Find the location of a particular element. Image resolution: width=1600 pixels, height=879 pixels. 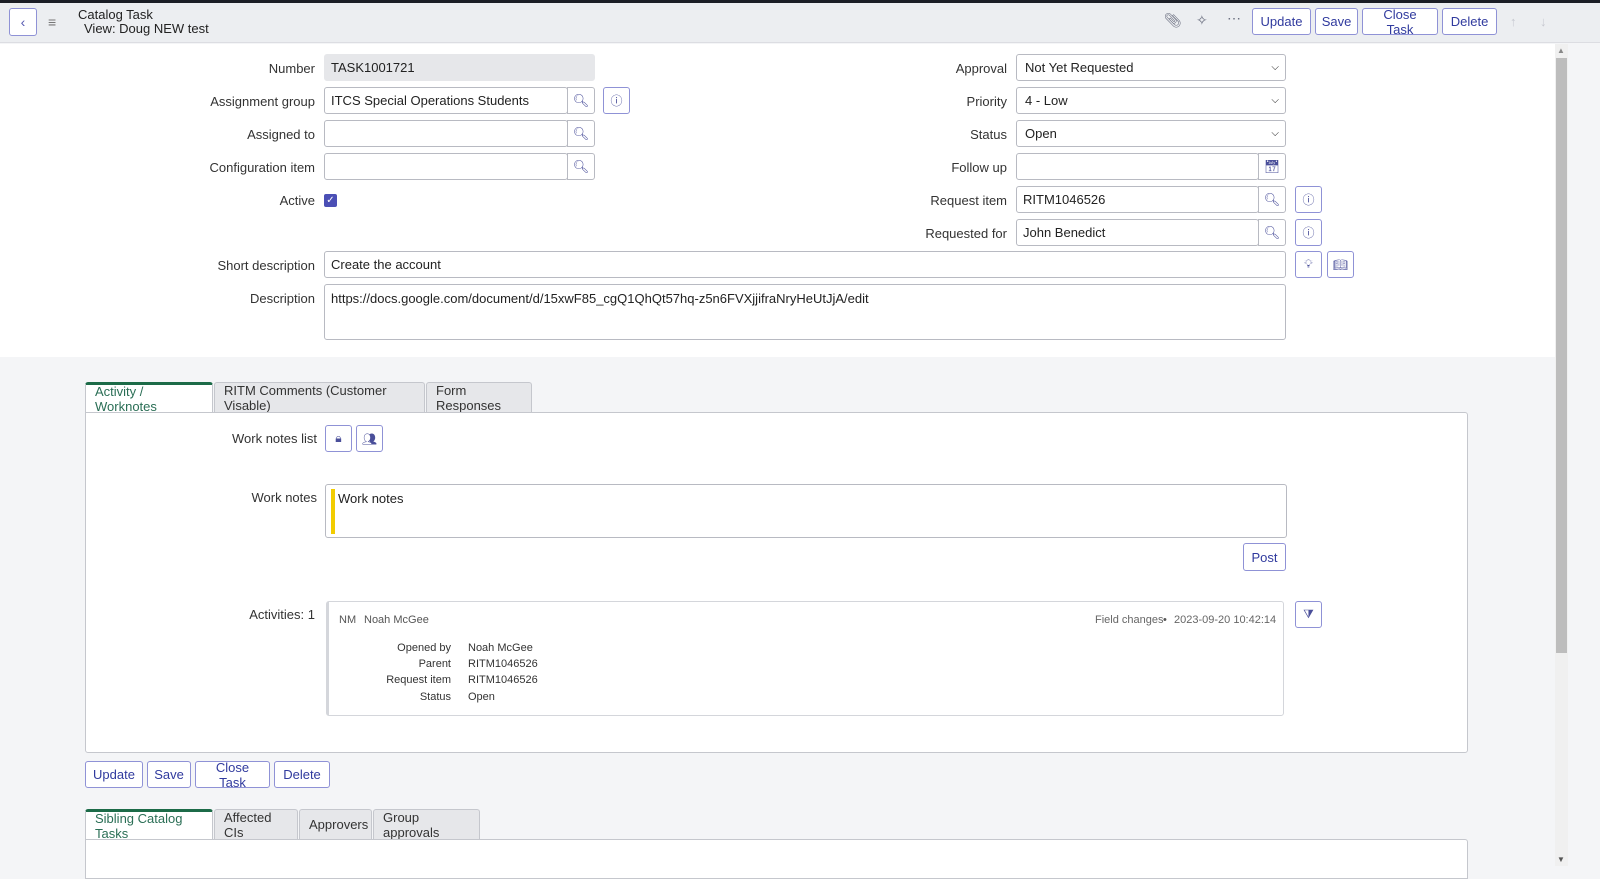

post-button: Post is located at coordinates (1264, 557).